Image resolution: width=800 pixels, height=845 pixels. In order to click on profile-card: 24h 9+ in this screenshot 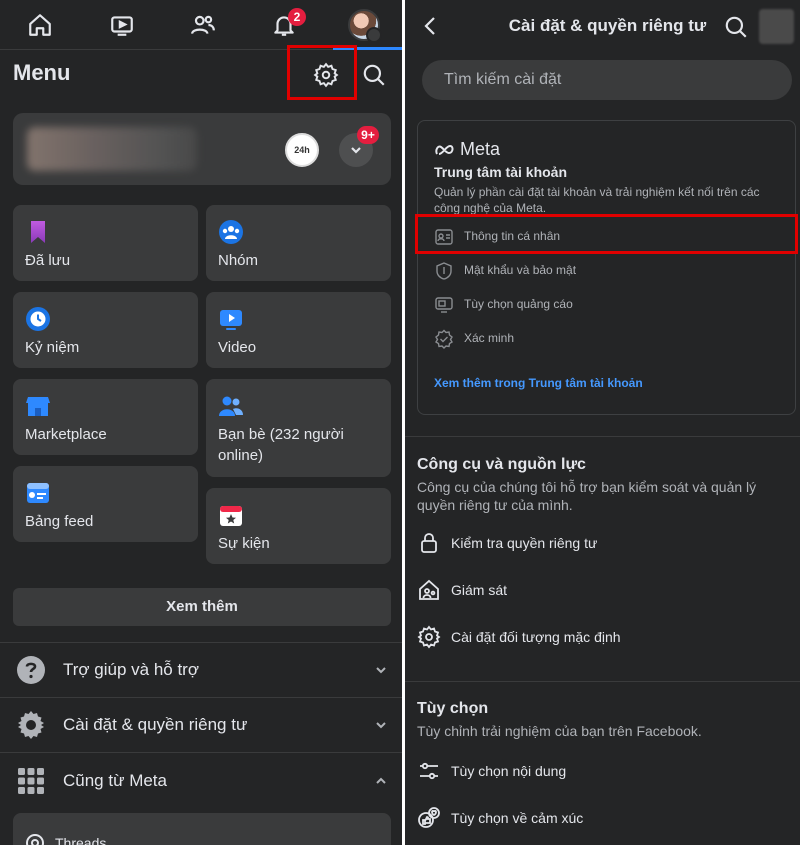, I will do `click(202, 149)`.